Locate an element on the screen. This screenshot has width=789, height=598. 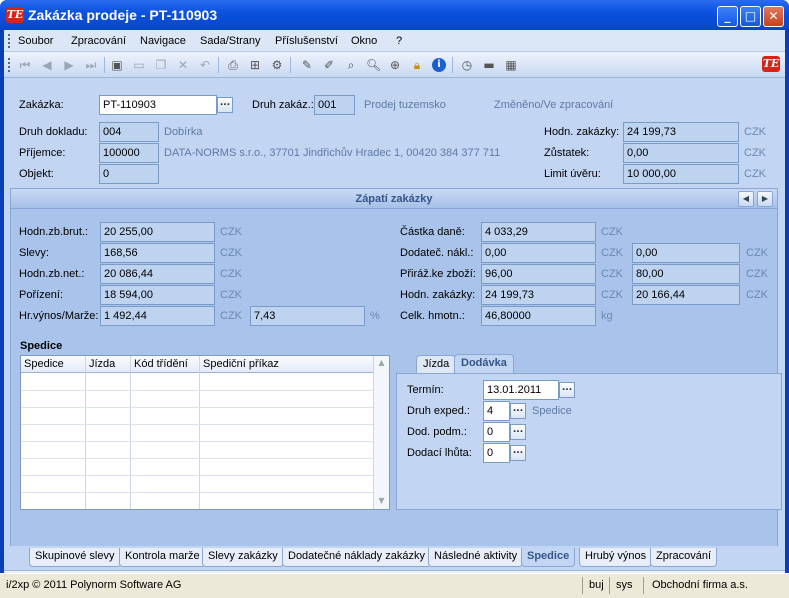
find-icon: ⌕ is located at coordinates (351, 65).